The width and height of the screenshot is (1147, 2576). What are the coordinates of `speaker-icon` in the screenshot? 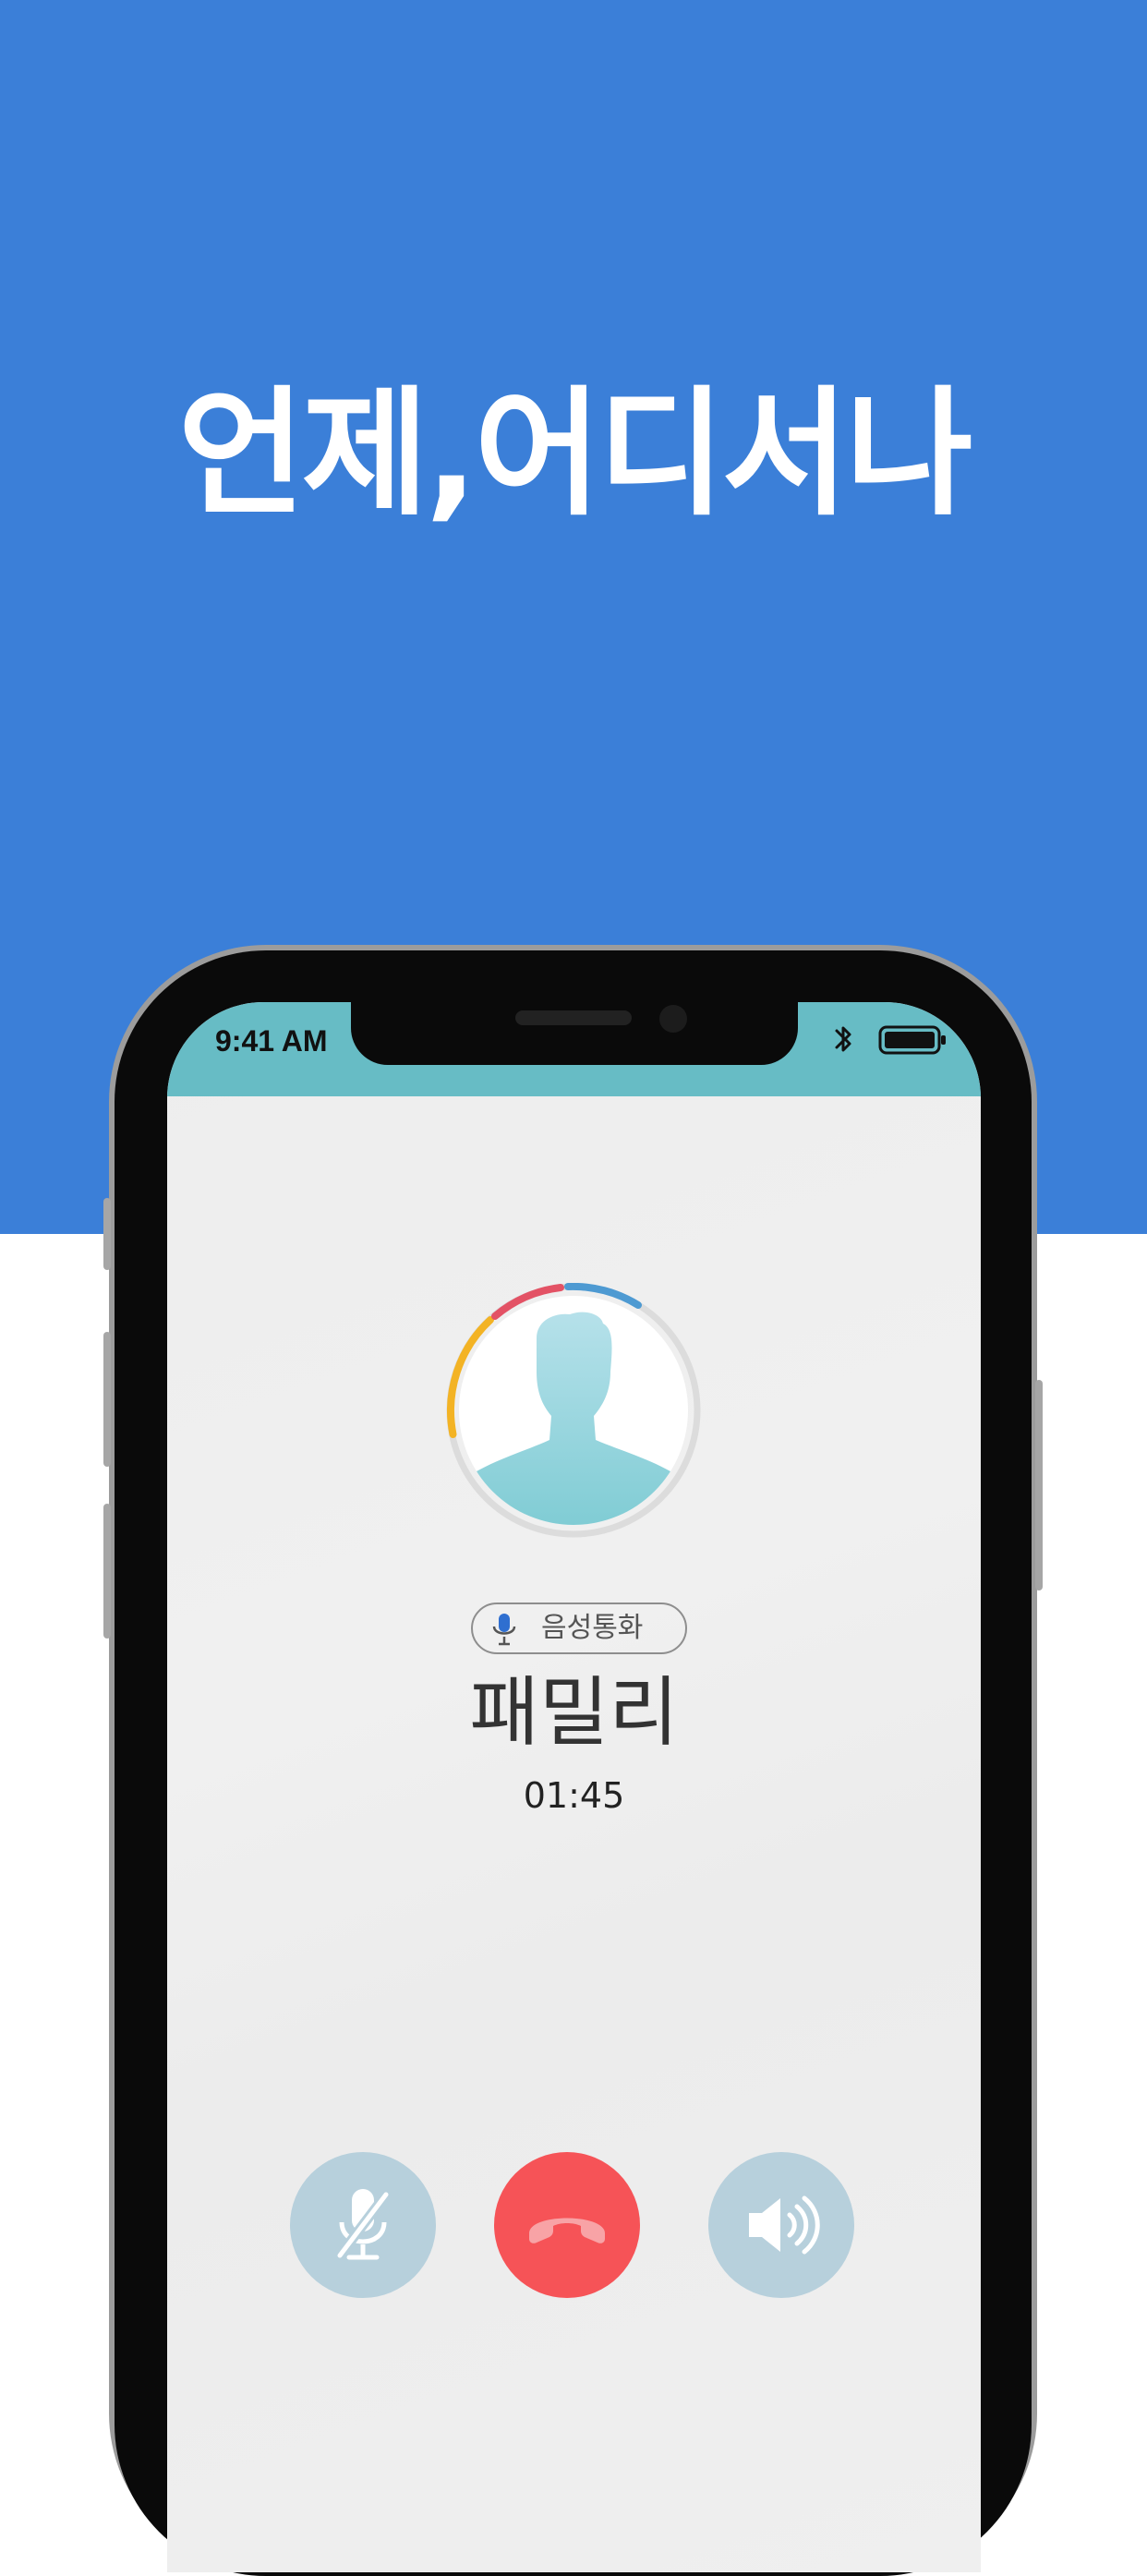 It's located at (784, 2225).